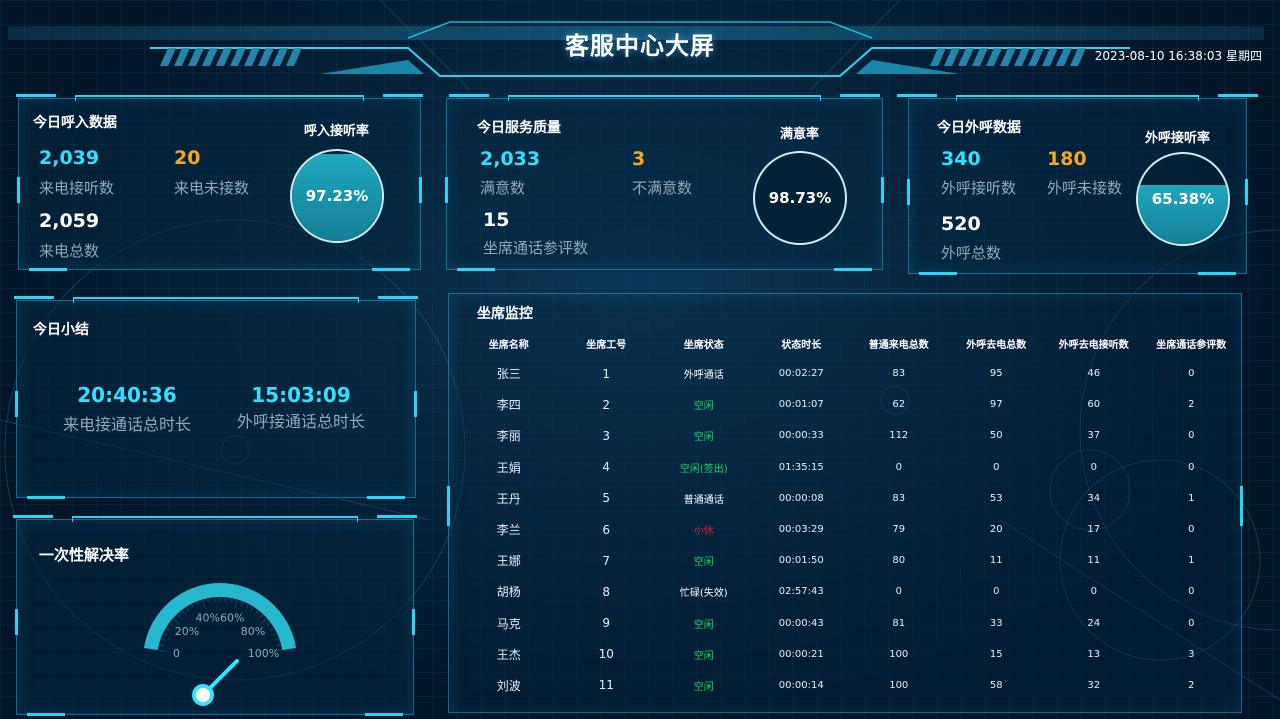 Image resolution: width=1280 pixels, height=719 pixels. What do you see at coordinates (61, 330) in the screenshot?
I see `summary-title: 今日小结` at bounding box center [61, 330].